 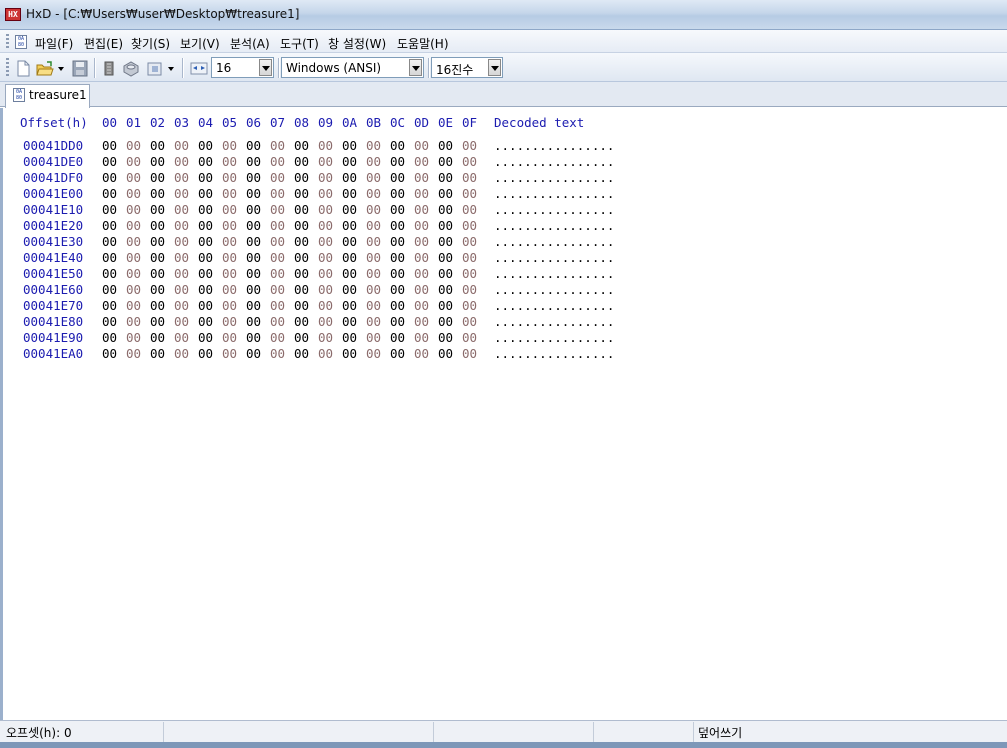 I want to click on number-base-select: 16진수, so click(x=467, y=67).